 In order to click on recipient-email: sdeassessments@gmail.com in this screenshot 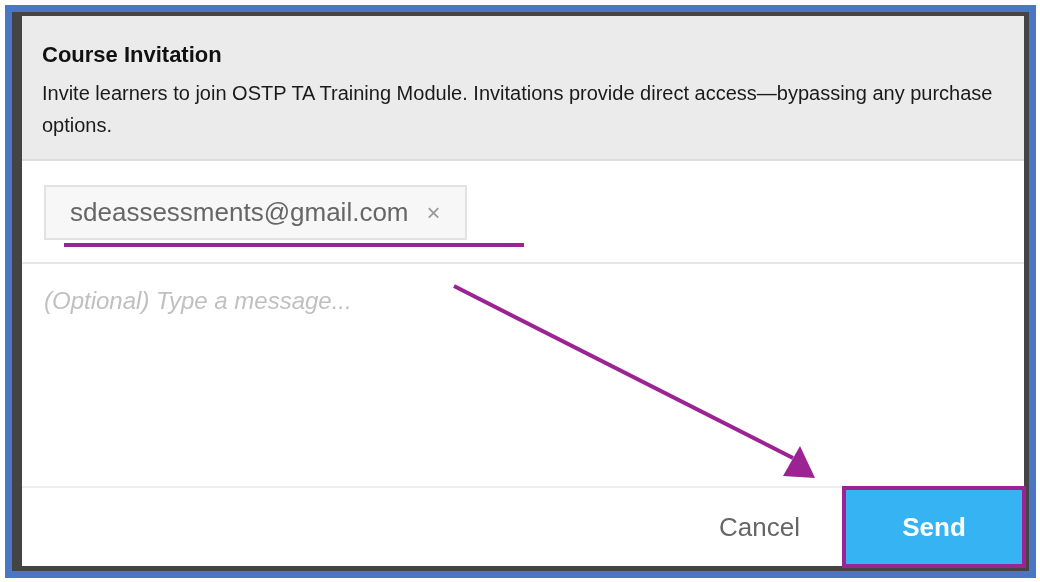, I will do `click(239, 212)`.